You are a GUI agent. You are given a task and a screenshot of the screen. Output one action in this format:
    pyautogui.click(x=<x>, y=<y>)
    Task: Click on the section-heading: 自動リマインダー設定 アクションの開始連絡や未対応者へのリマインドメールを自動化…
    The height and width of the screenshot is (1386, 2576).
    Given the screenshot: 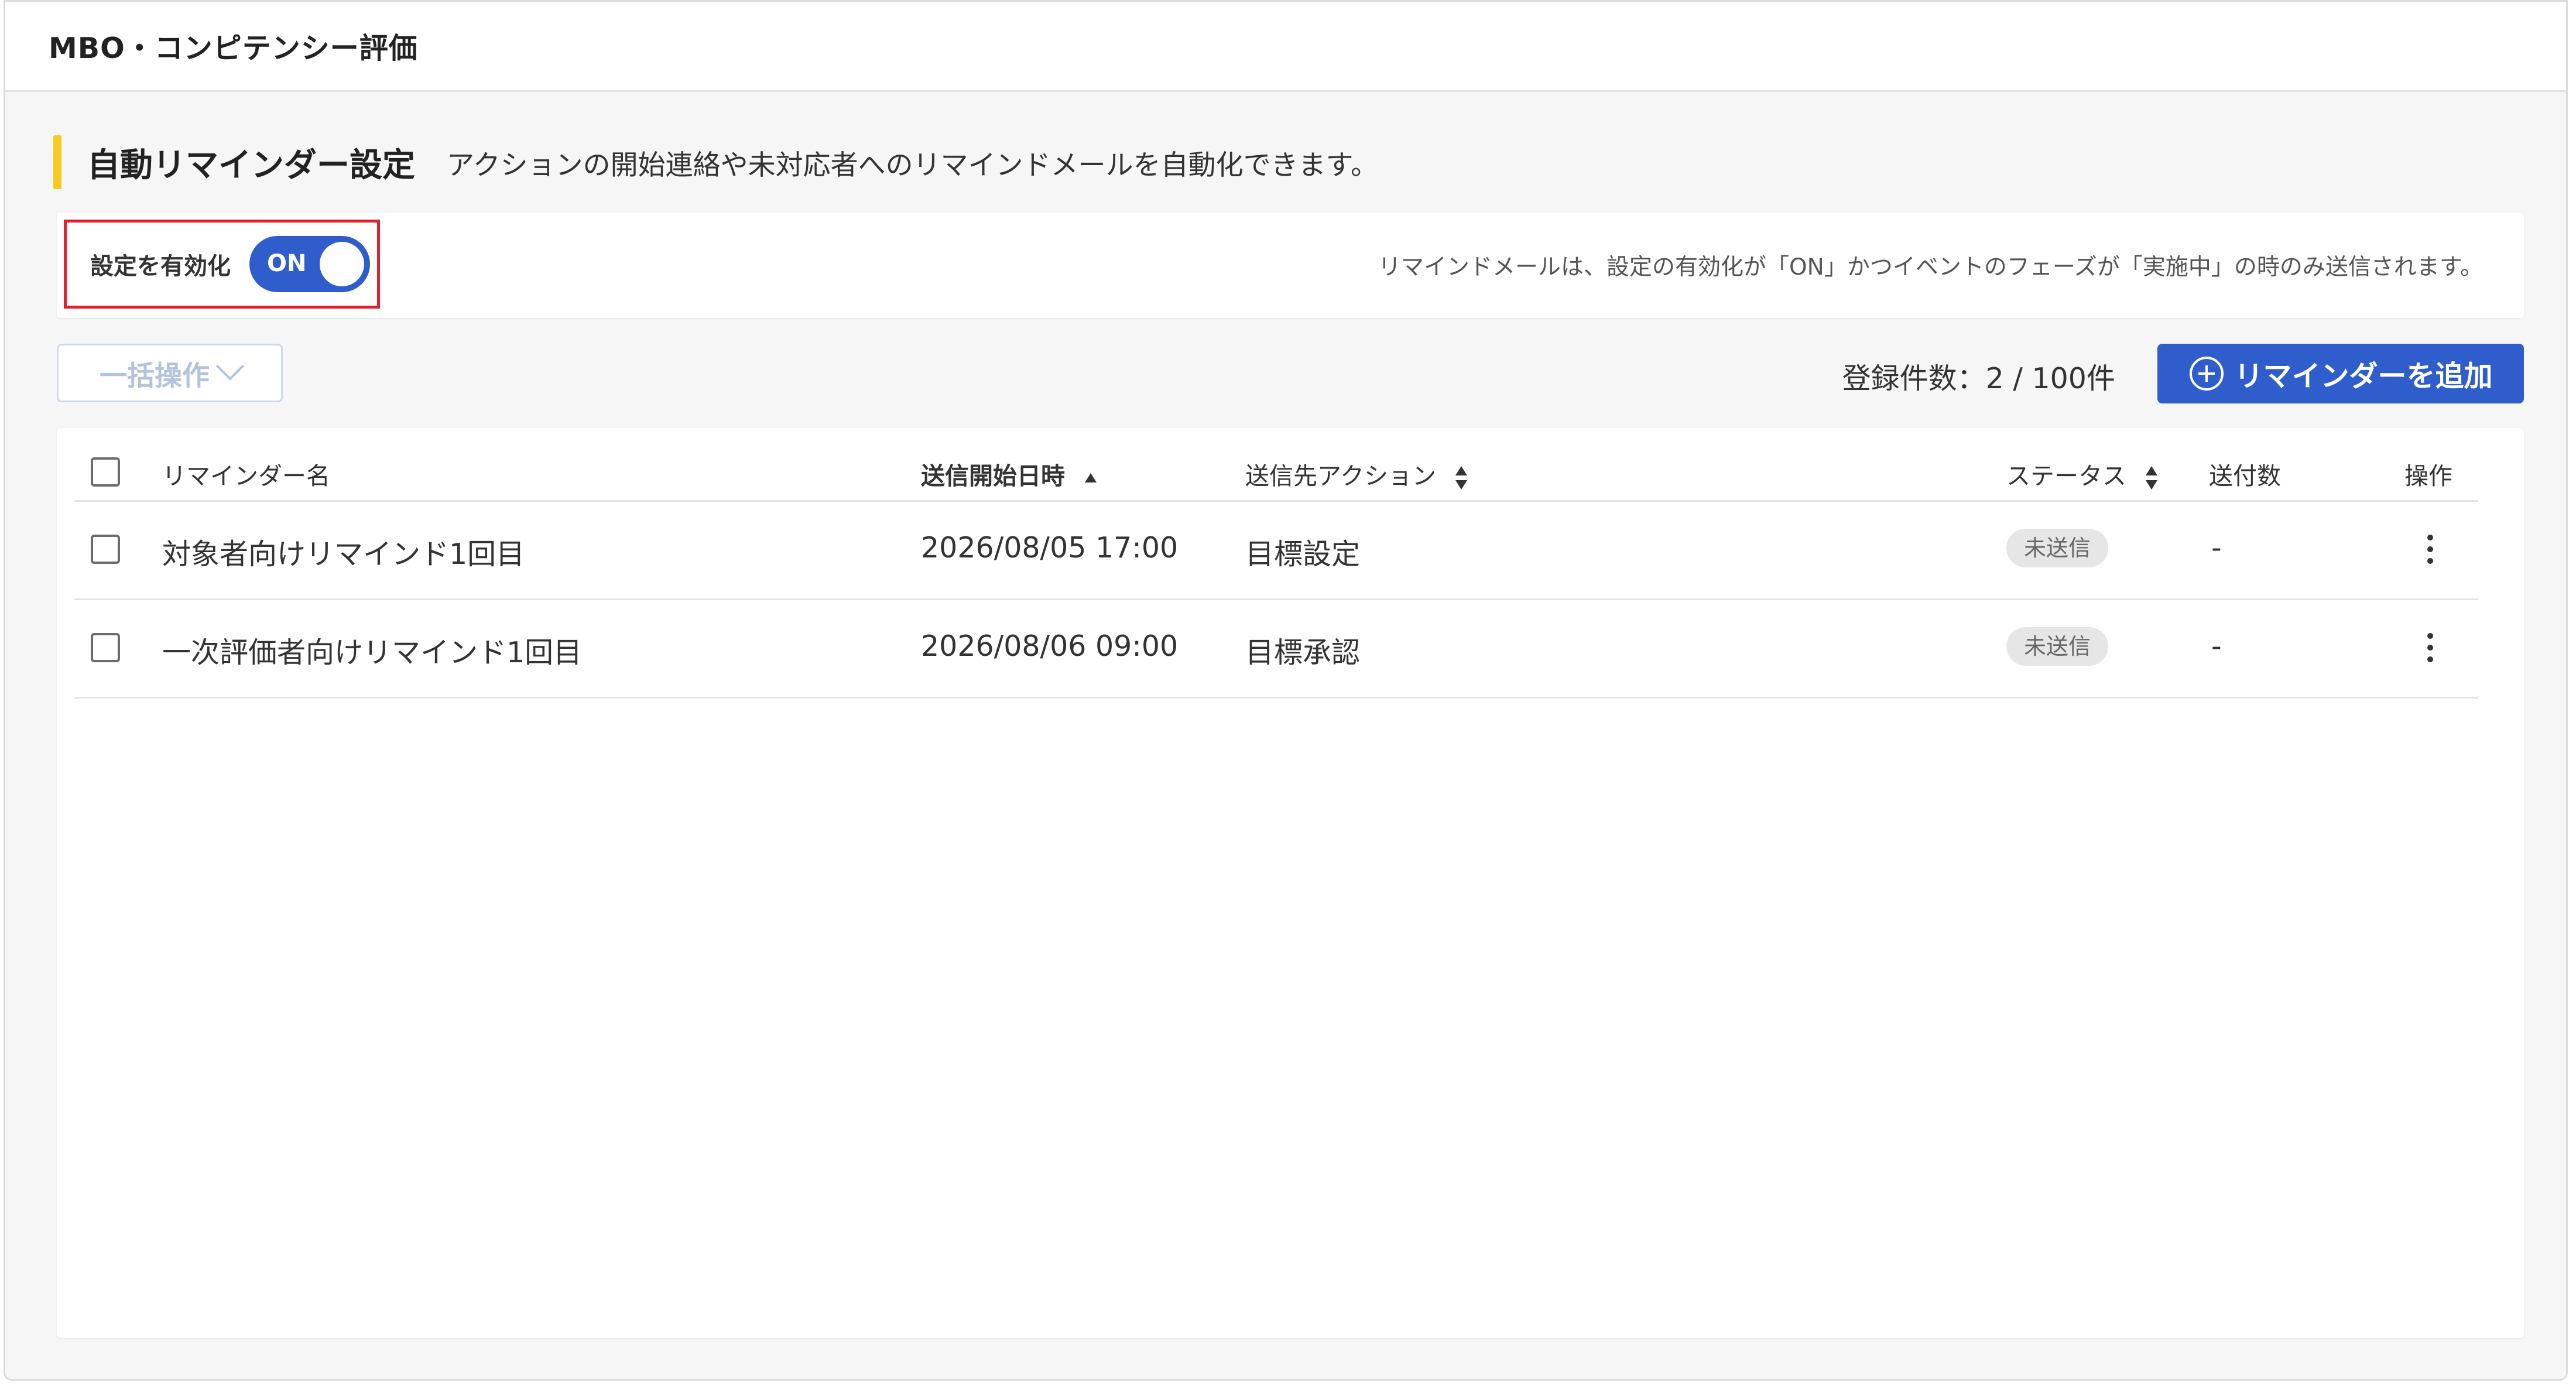 What is the action you would take?
    pyautogui.click(x=715, y=162)
    